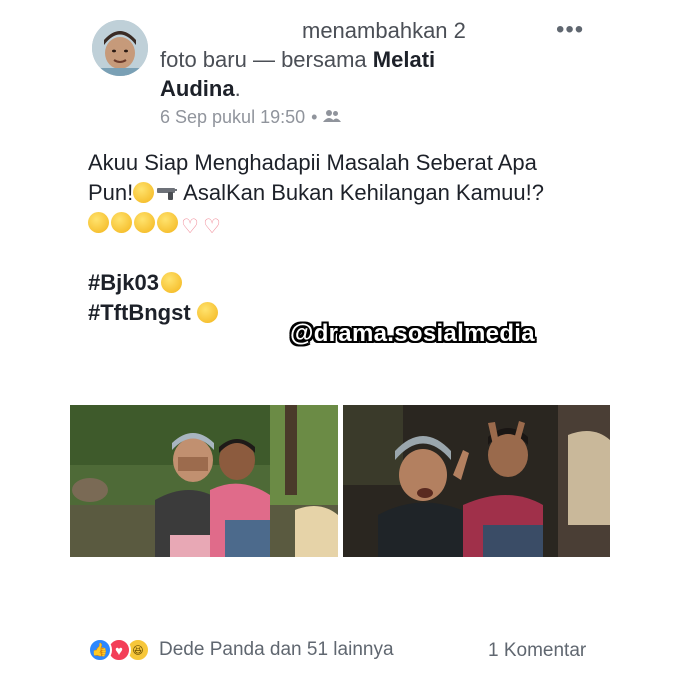 The width and height of the screenshot is (680, 680). Describe the element at coordinates (332, 117) in the screenshot. I see `friends-icon` at that location.